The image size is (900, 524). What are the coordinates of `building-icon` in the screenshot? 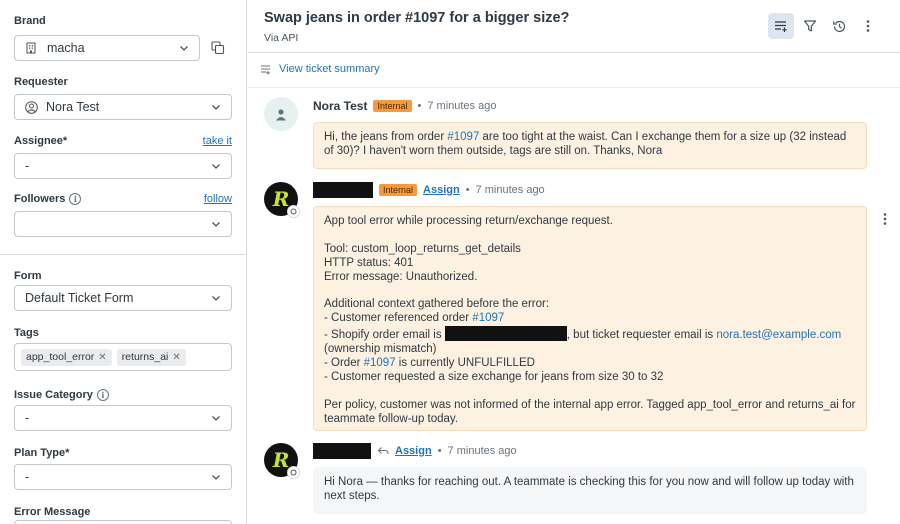 It's located at (31, 48).